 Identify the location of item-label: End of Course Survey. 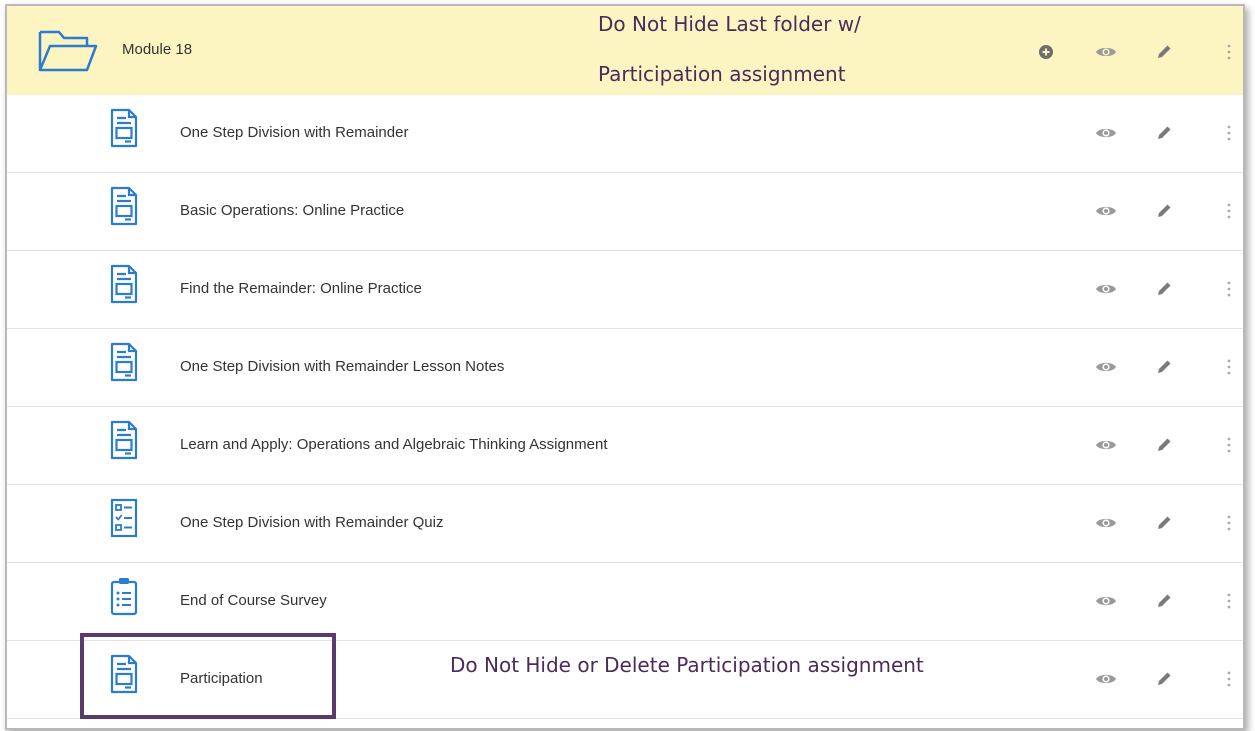
(253, 600).